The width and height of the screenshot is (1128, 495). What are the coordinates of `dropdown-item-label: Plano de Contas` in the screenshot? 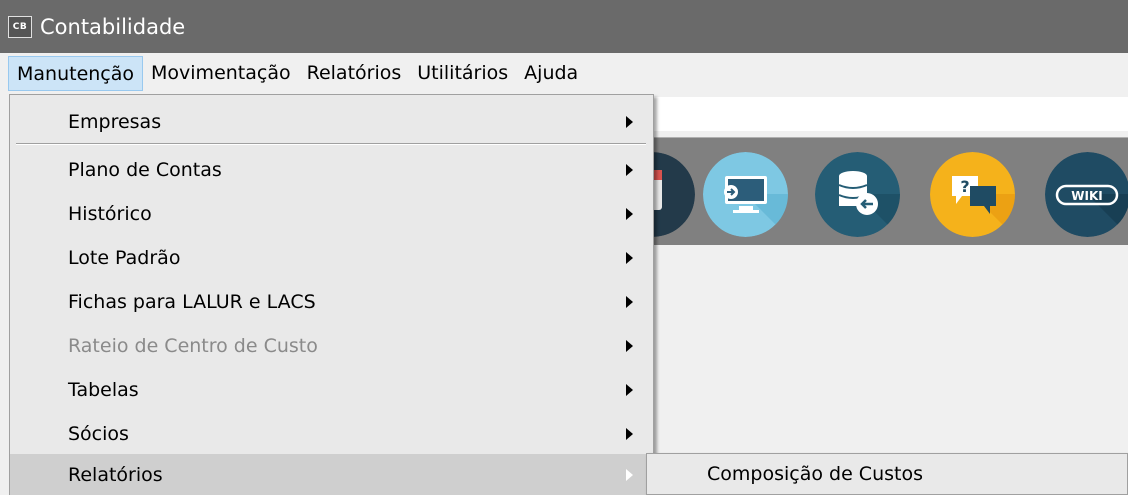 It's located at (145, 170).